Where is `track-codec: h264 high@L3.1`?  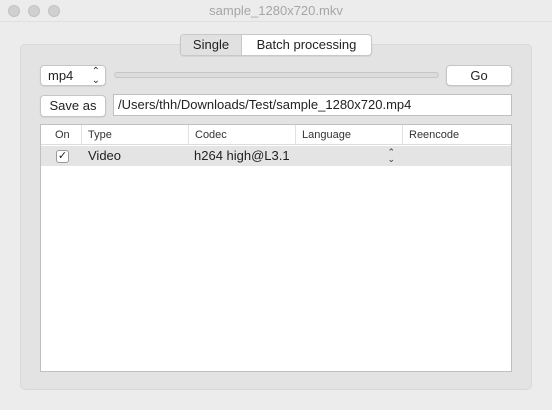
track-codec: h264 high@L3.1 is located at coordinates (242, 155).